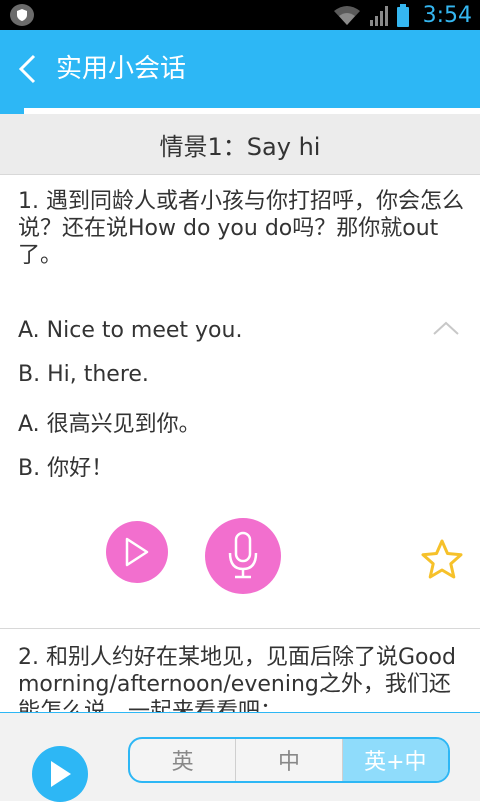  What do you see at coordinates (27, 69) in the screenshot?
I see `back-arrow-icon` at bounding box center [27, 69].